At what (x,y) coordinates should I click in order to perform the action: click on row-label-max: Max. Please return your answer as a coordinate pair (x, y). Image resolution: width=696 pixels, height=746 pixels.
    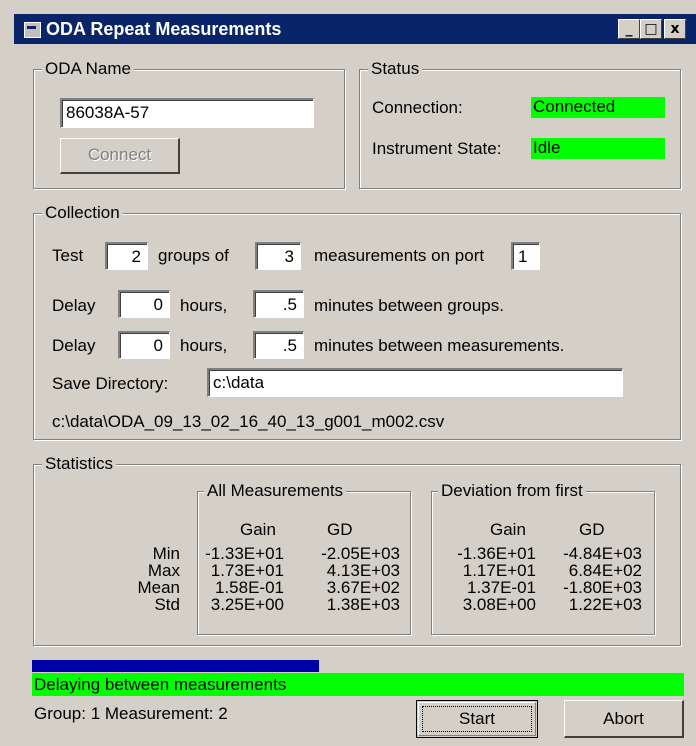
    Looking at the image, I should click on (163, 570).